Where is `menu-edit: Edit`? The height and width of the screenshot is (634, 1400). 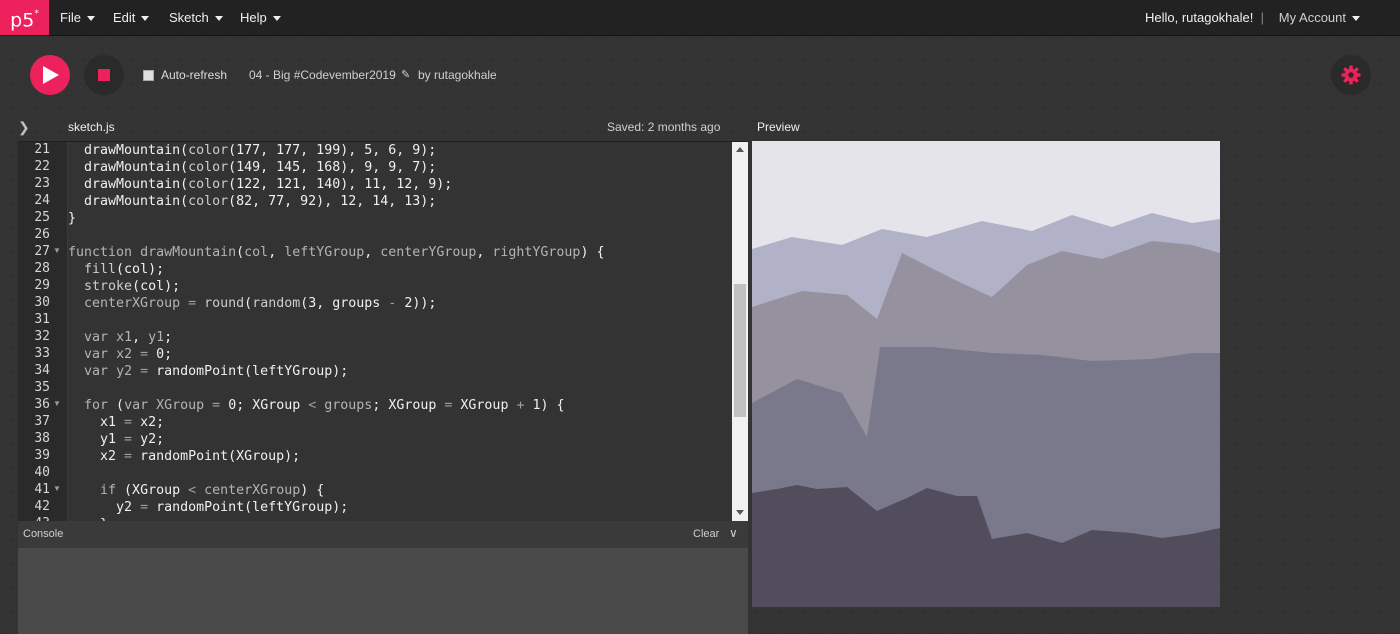 menu-edit: Edit is located at coordinates (131, 17).